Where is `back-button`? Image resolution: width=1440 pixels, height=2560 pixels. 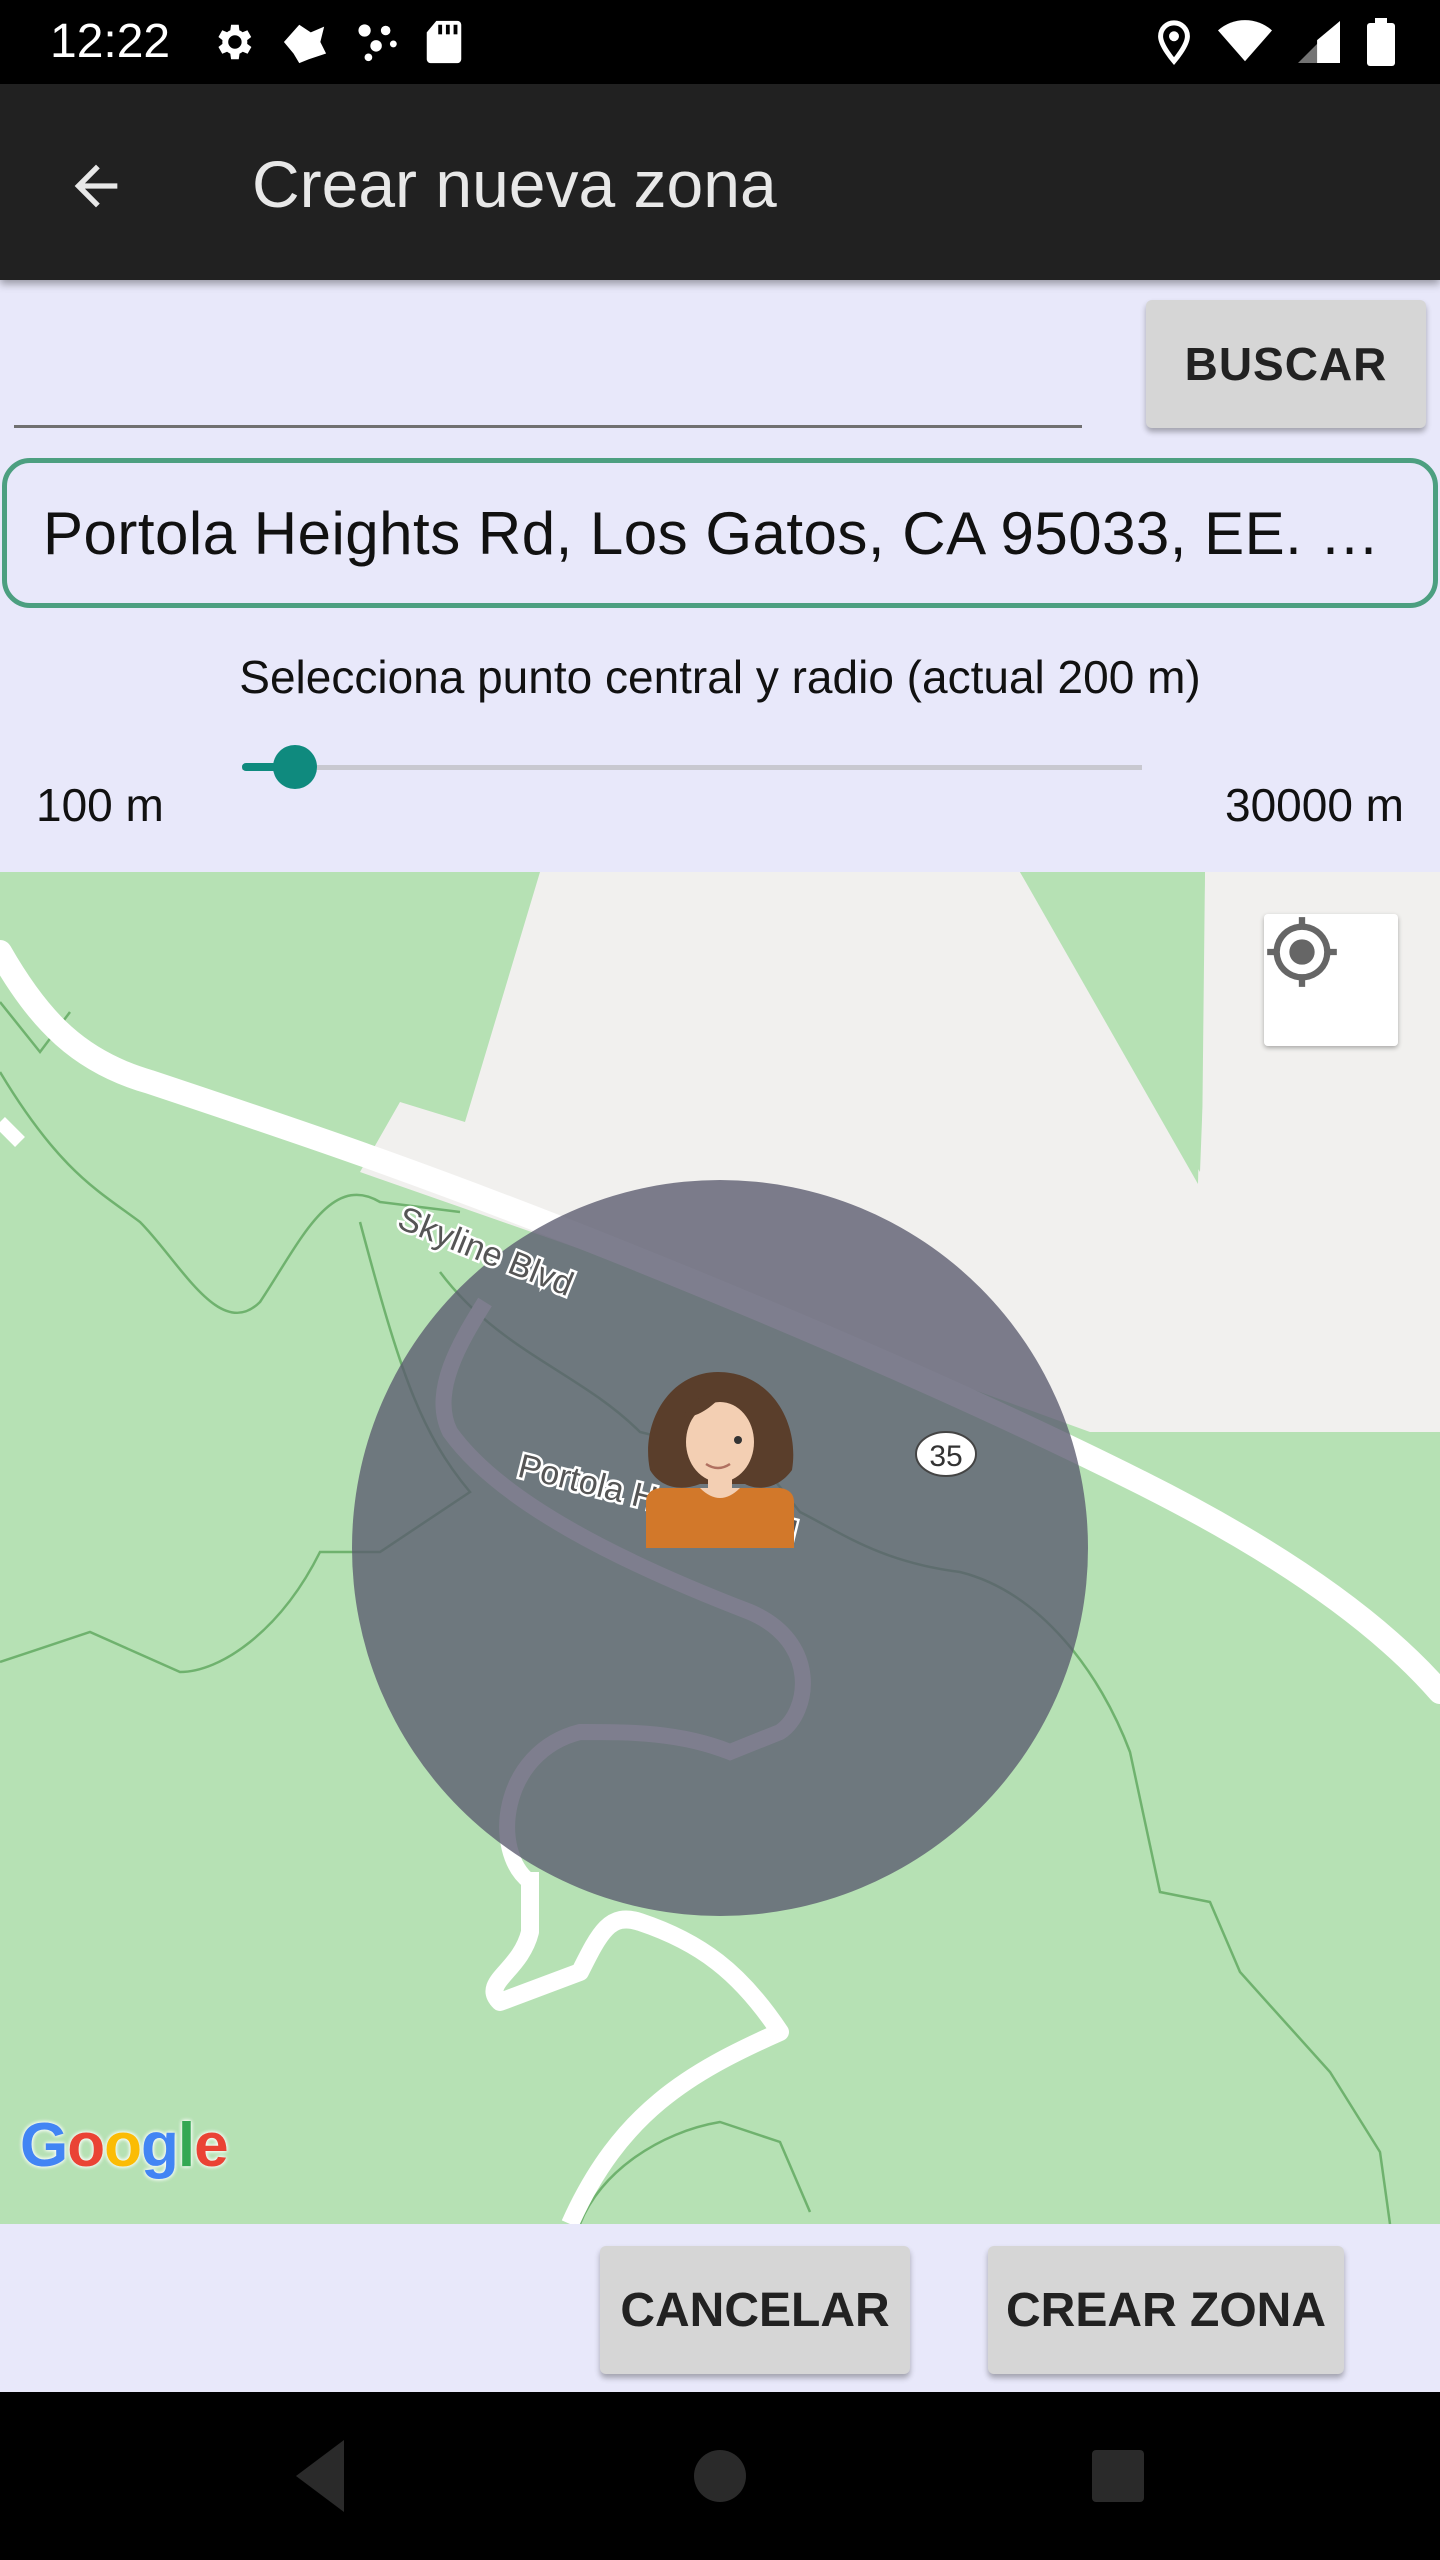 back-button is located at coordinates (96, 186).